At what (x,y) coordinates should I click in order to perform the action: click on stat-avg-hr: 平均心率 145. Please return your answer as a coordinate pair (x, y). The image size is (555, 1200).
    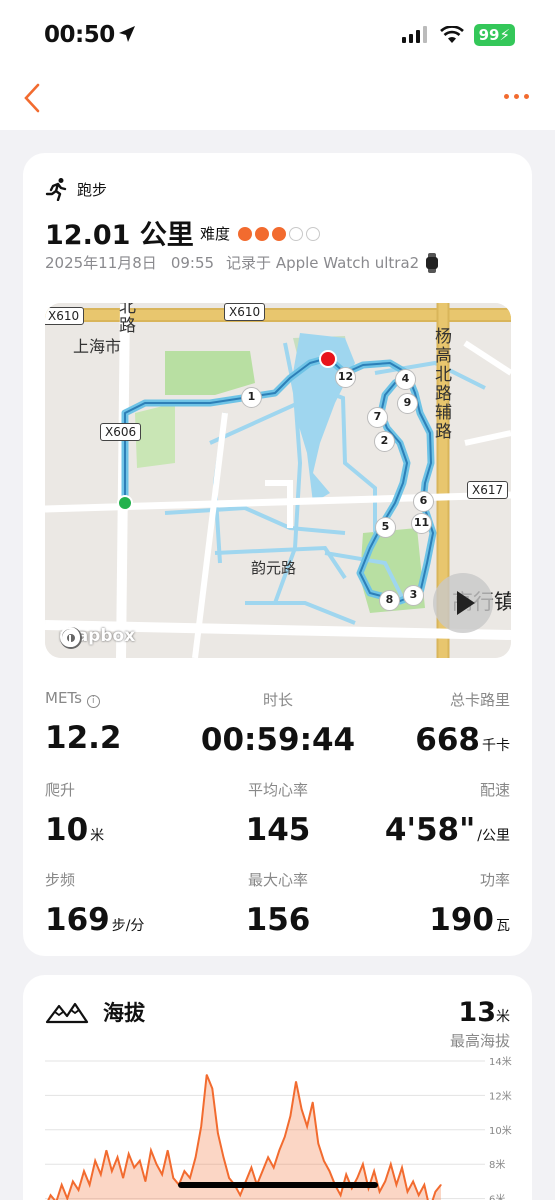
    Looking at the image, I should click on (278, 813).